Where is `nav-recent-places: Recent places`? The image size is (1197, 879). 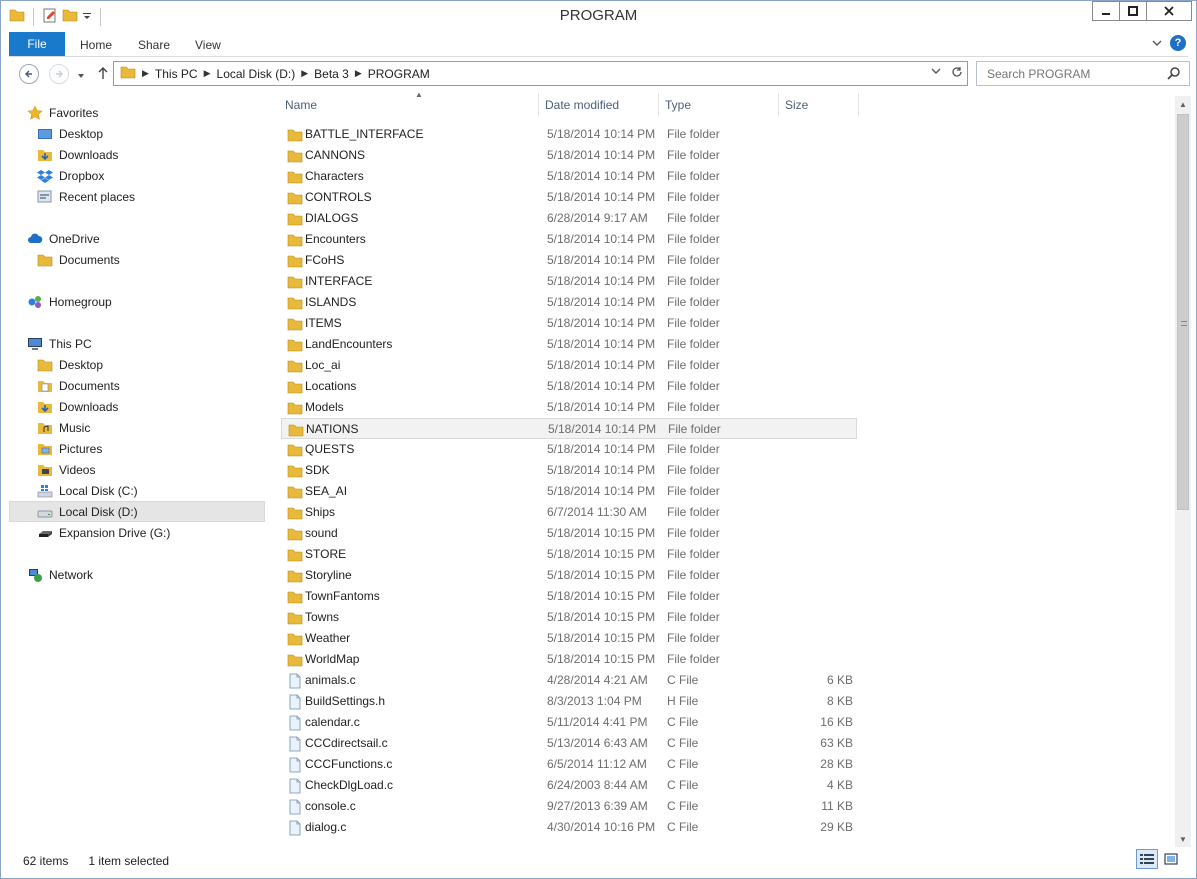
nav-recent-places: Recent places is located at coordinates (152, 196).